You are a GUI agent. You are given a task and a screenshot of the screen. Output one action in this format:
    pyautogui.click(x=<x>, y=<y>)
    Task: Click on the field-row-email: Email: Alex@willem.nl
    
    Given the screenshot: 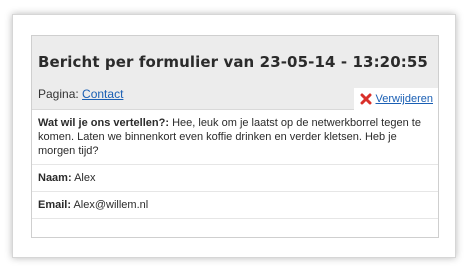 What is the action you would take?
    pyautogui.click(x=235, y=205)
    